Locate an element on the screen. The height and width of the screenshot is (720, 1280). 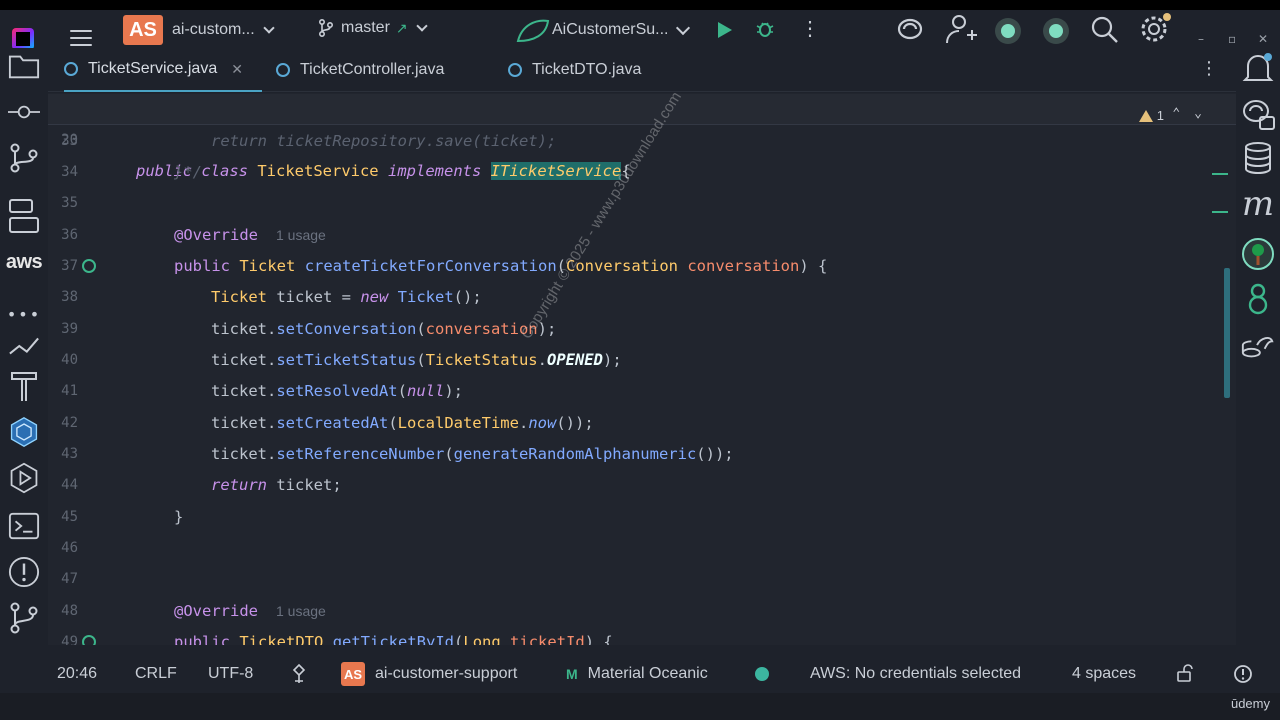
tab-ticket-service: TicketService.java ✕ is located at coordinates (163, 70).